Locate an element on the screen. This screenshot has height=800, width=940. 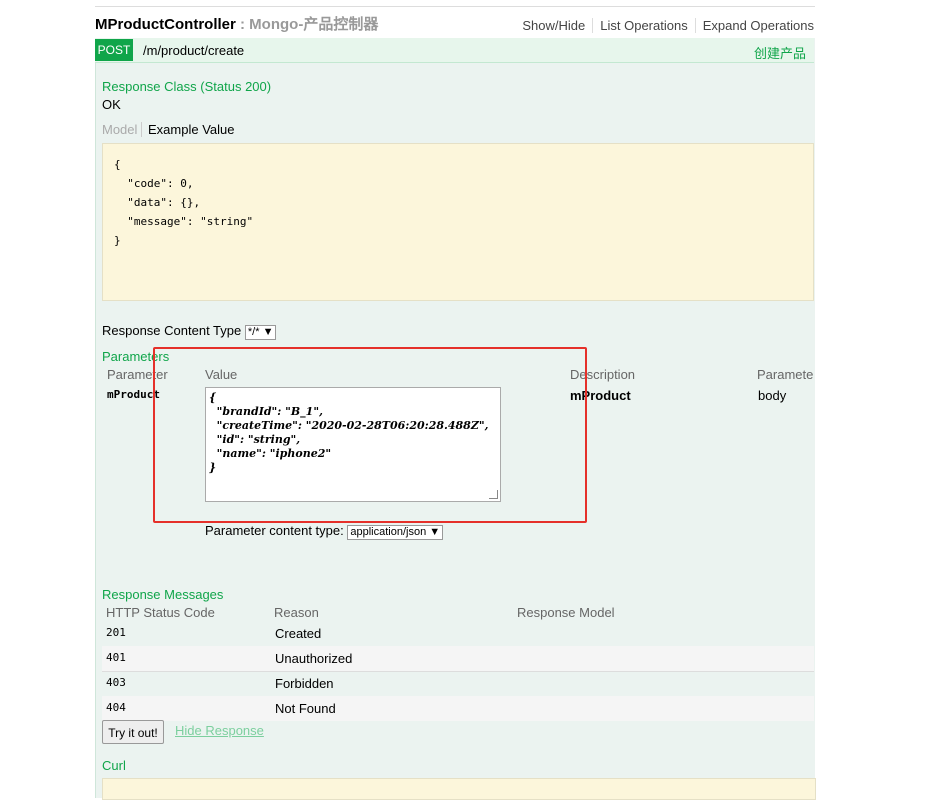
param-type: body is located at coordinates (772, 395).